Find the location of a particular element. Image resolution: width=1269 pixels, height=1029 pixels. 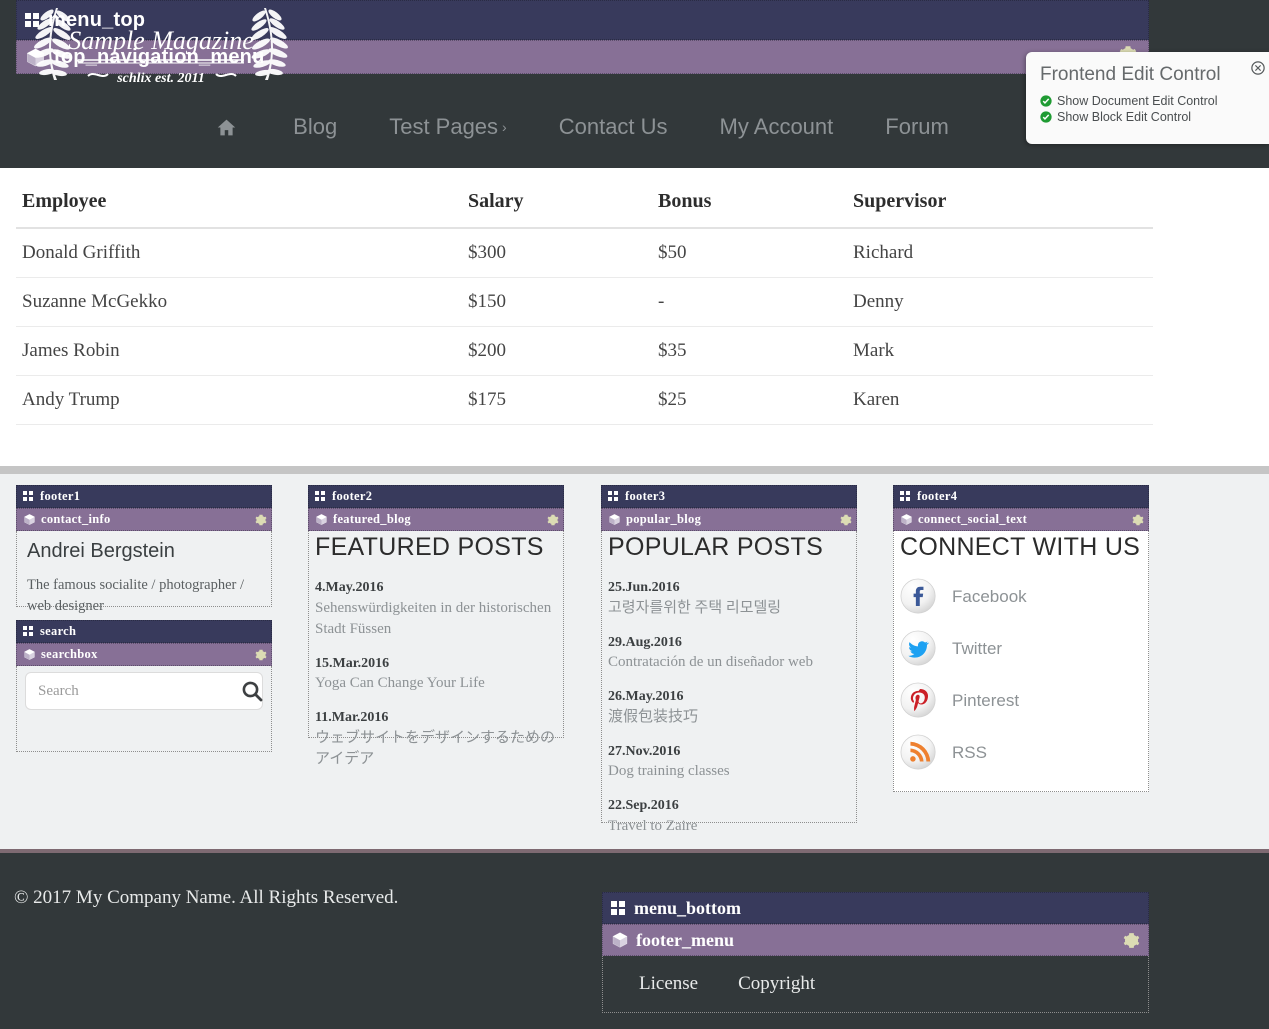

rss-icon is located at coordinates (919, 753).